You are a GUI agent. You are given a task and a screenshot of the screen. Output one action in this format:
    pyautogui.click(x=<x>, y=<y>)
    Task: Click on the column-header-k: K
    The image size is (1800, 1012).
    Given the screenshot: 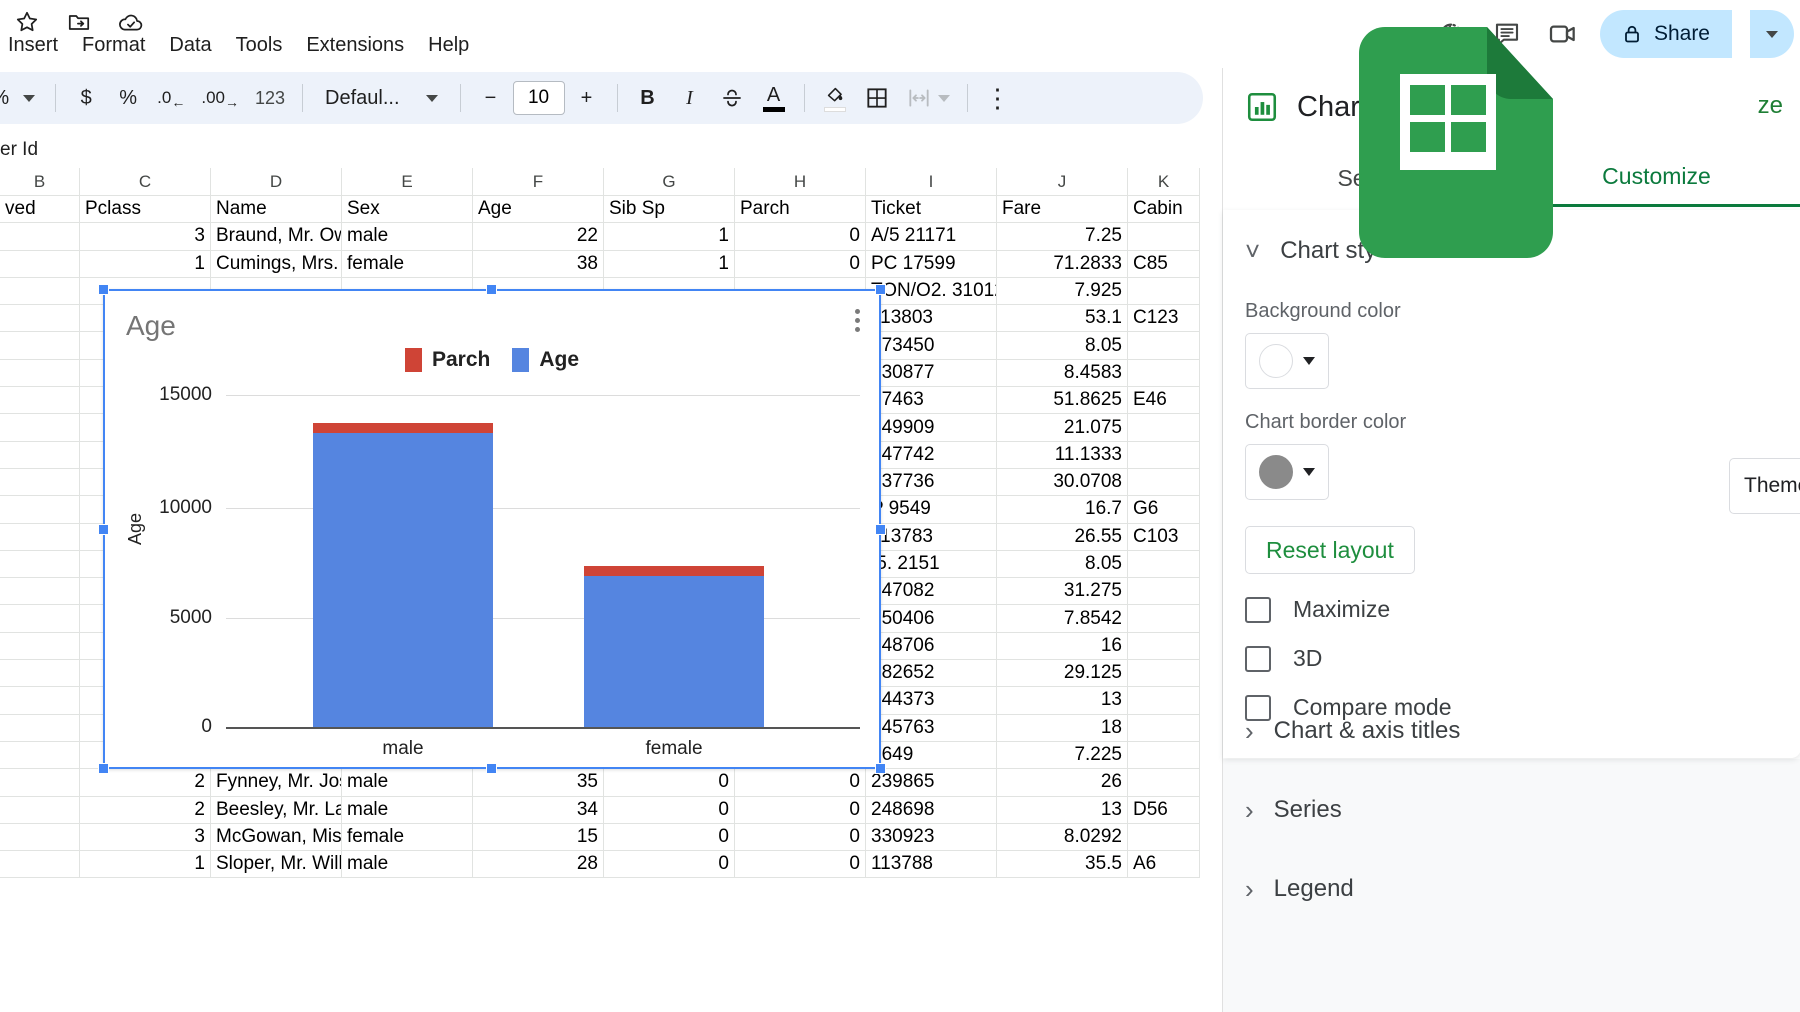 What is the action you would take?
    pyautogui.click(x=1164, y=182)
    